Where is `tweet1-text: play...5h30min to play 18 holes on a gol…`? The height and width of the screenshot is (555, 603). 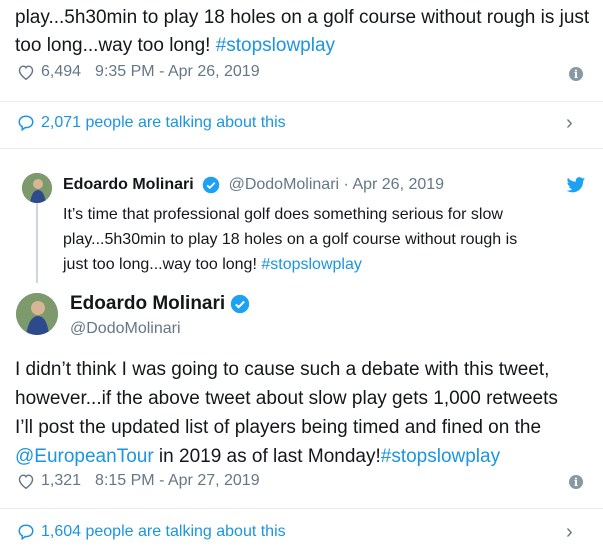 tweet1-text: play...5h30min to play 18 holes on a gol… is located at coordinates (302, 32).